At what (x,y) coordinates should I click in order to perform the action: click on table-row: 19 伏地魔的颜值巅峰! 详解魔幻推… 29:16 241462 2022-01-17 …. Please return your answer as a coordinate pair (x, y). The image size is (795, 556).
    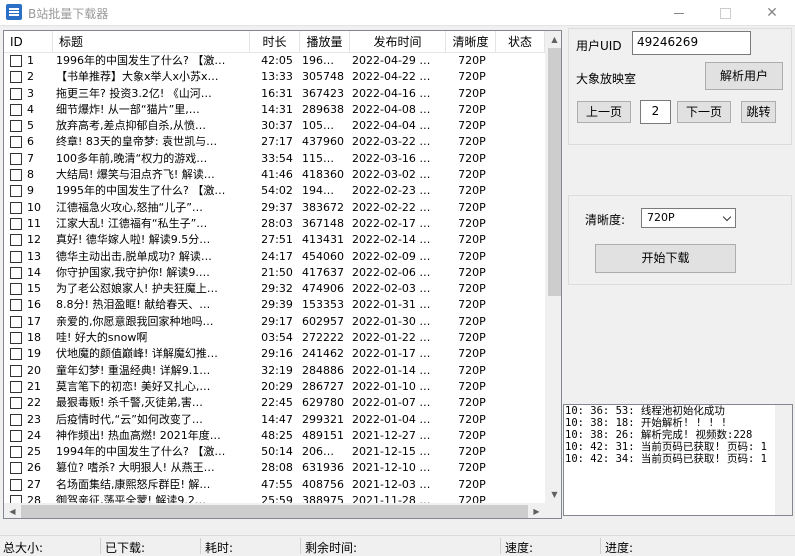
    Looking at the image, I should click on (274, 354).